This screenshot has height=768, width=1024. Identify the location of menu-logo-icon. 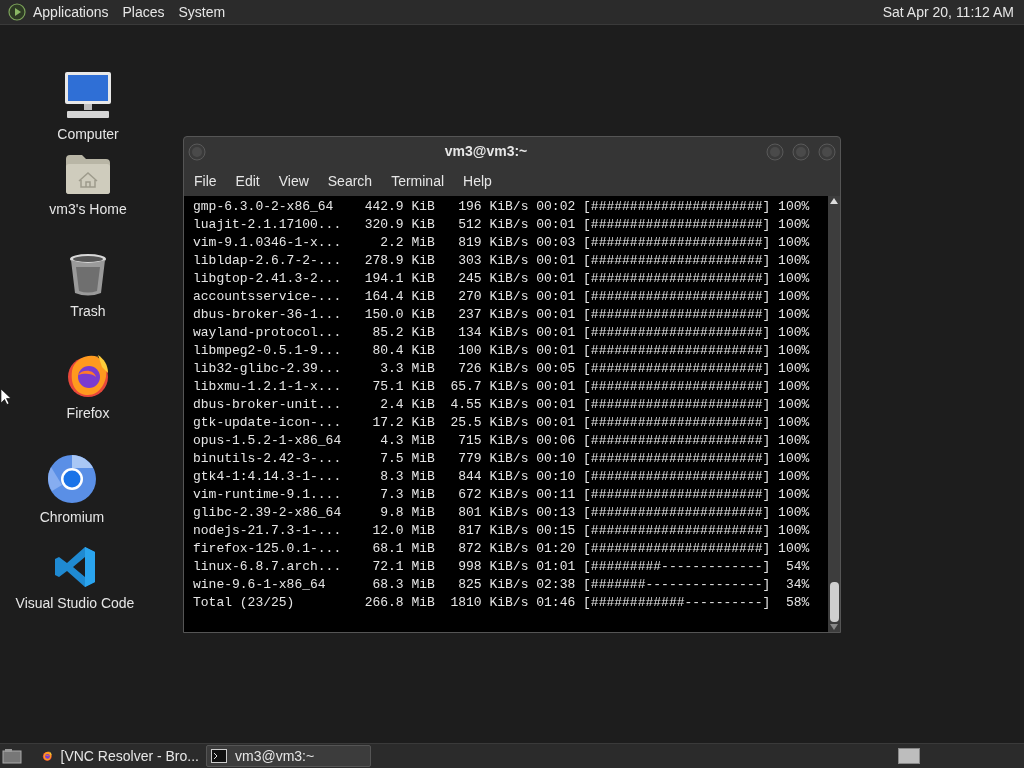
(17, 12).